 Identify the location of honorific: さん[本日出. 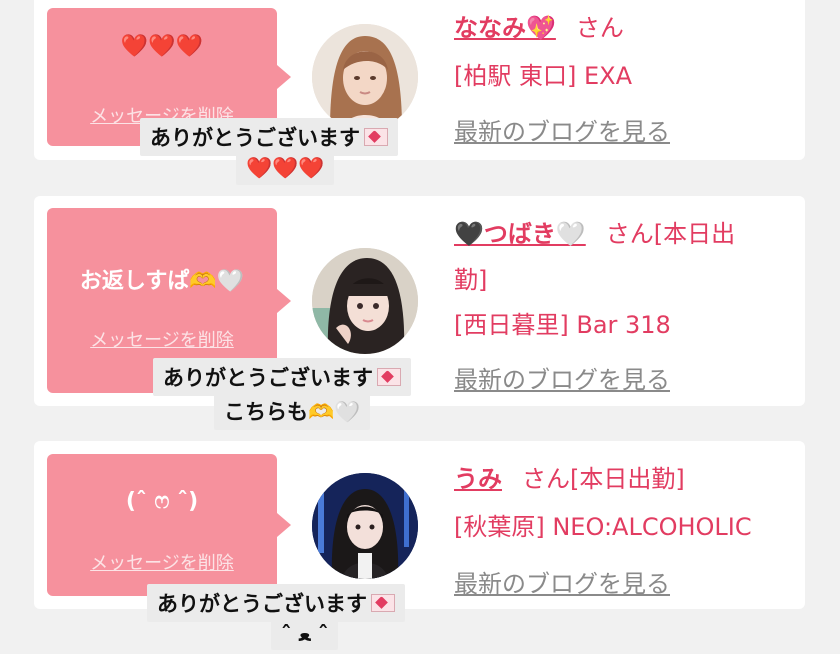
(670, 234).